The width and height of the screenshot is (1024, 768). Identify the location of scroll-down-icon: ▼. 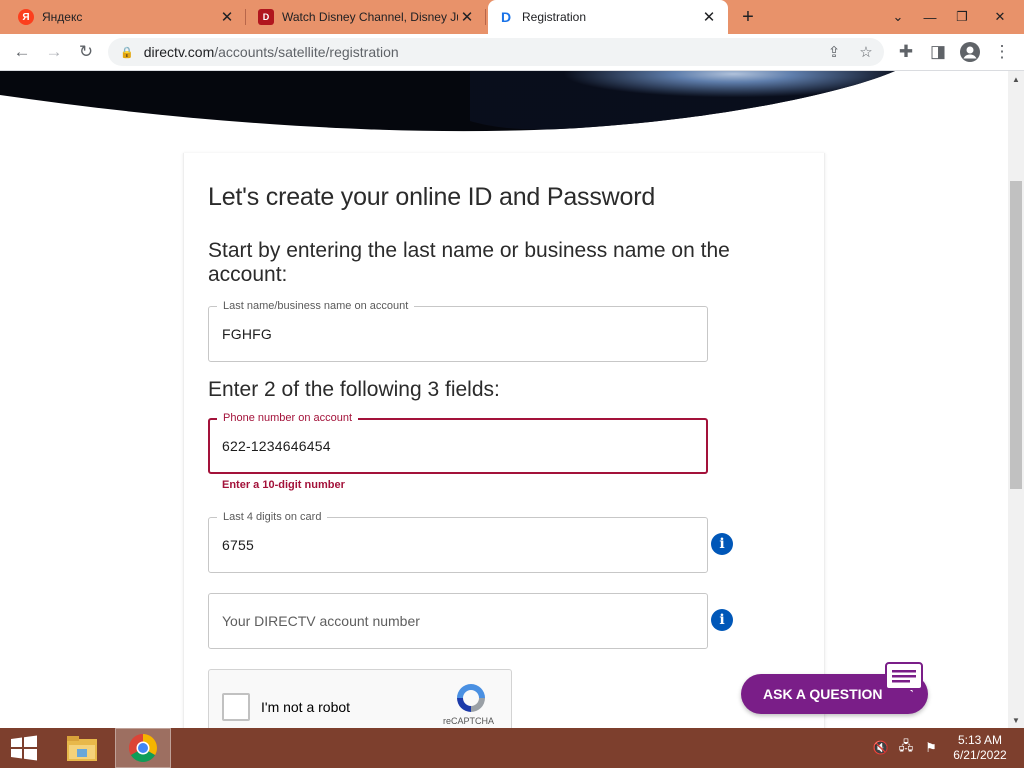
(1016, 720).